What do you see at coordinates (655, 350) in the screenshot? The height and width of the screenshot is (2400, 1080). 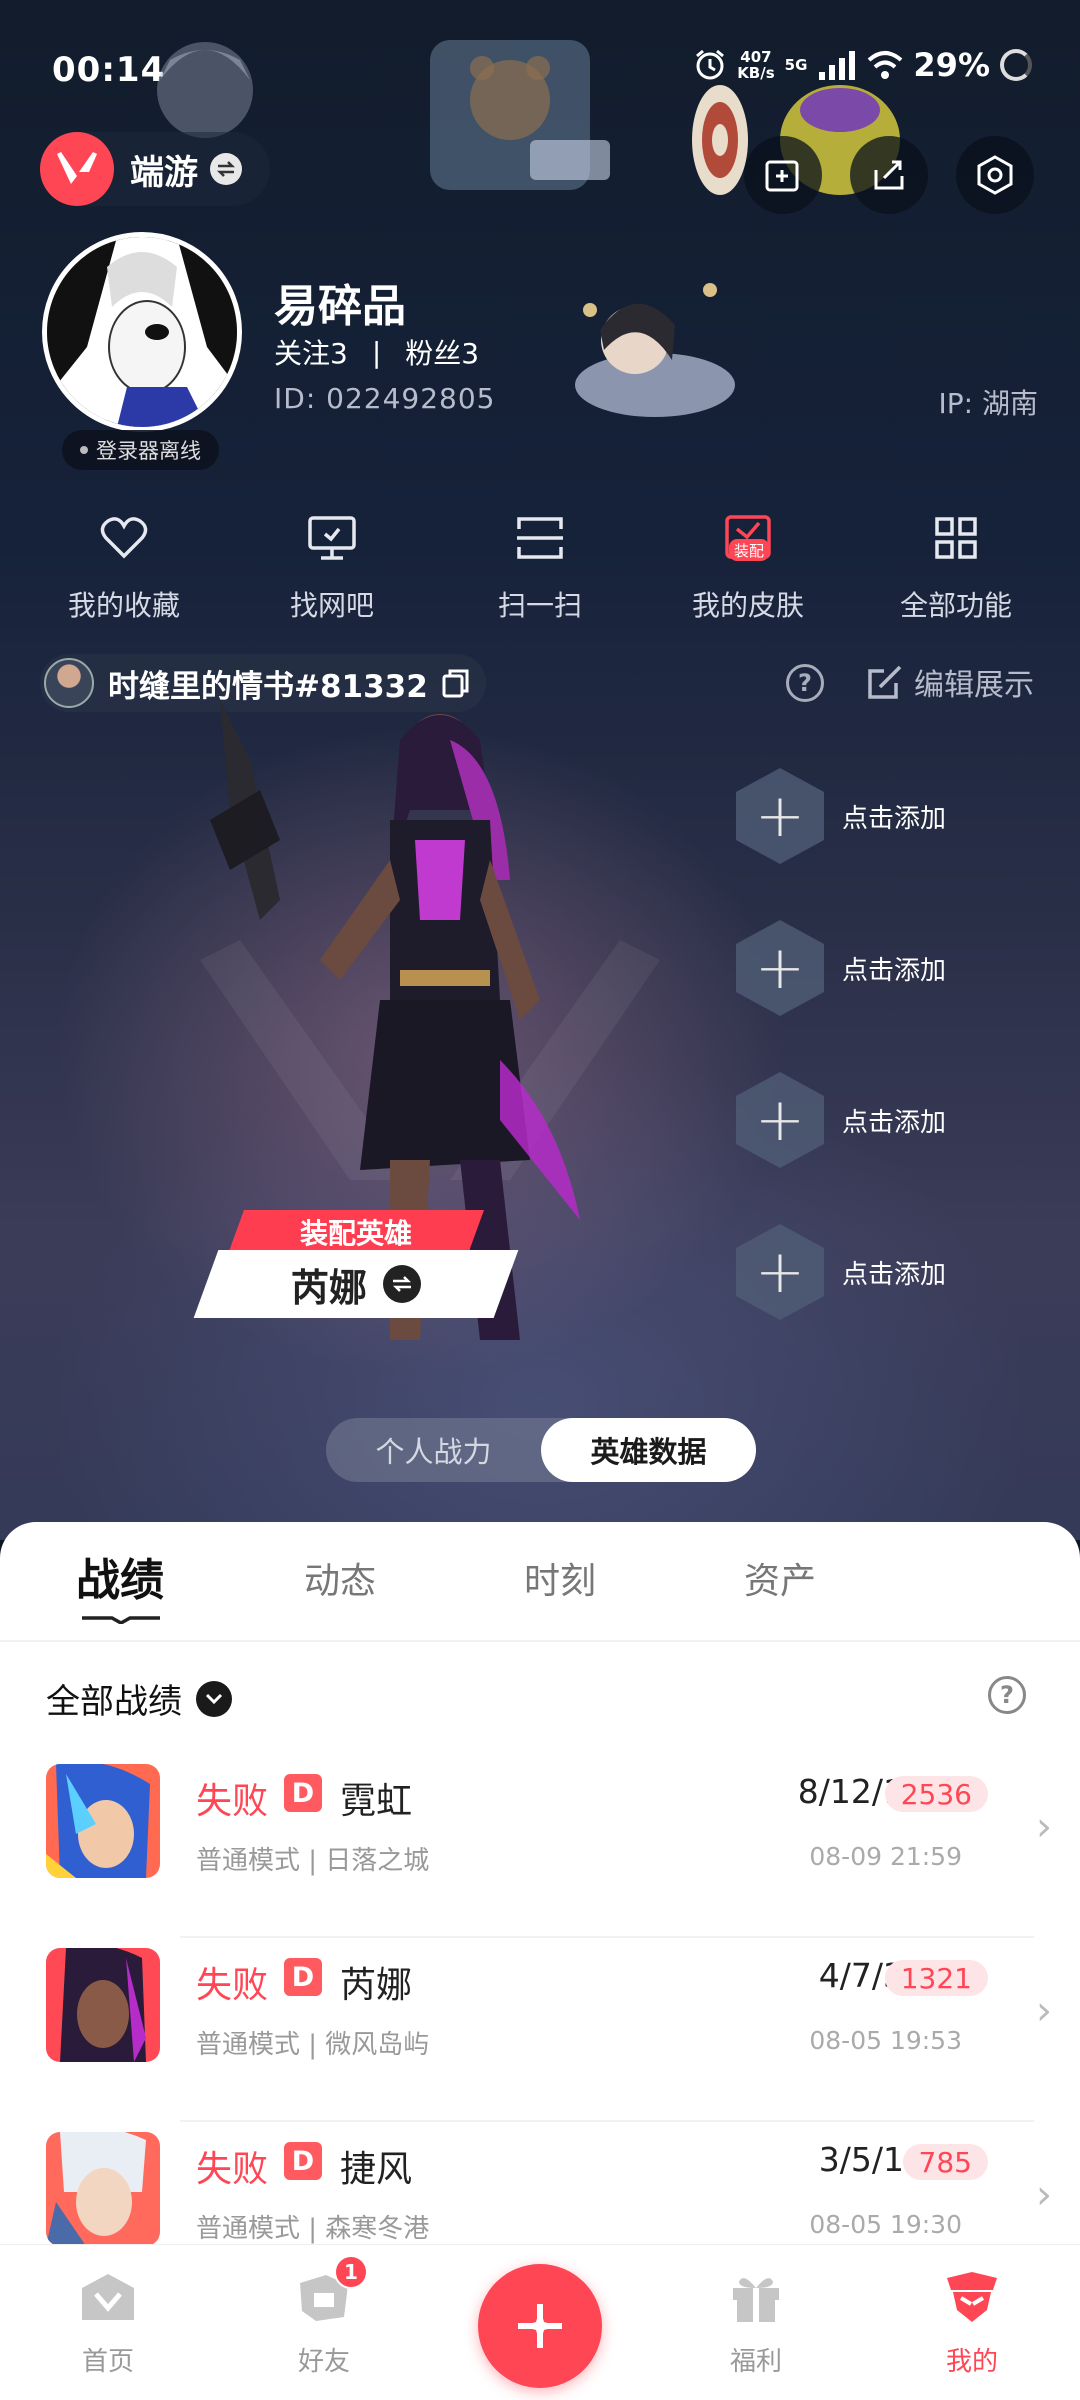 I see `sleeping-sticker-icon` at bounding box center [655, 350].